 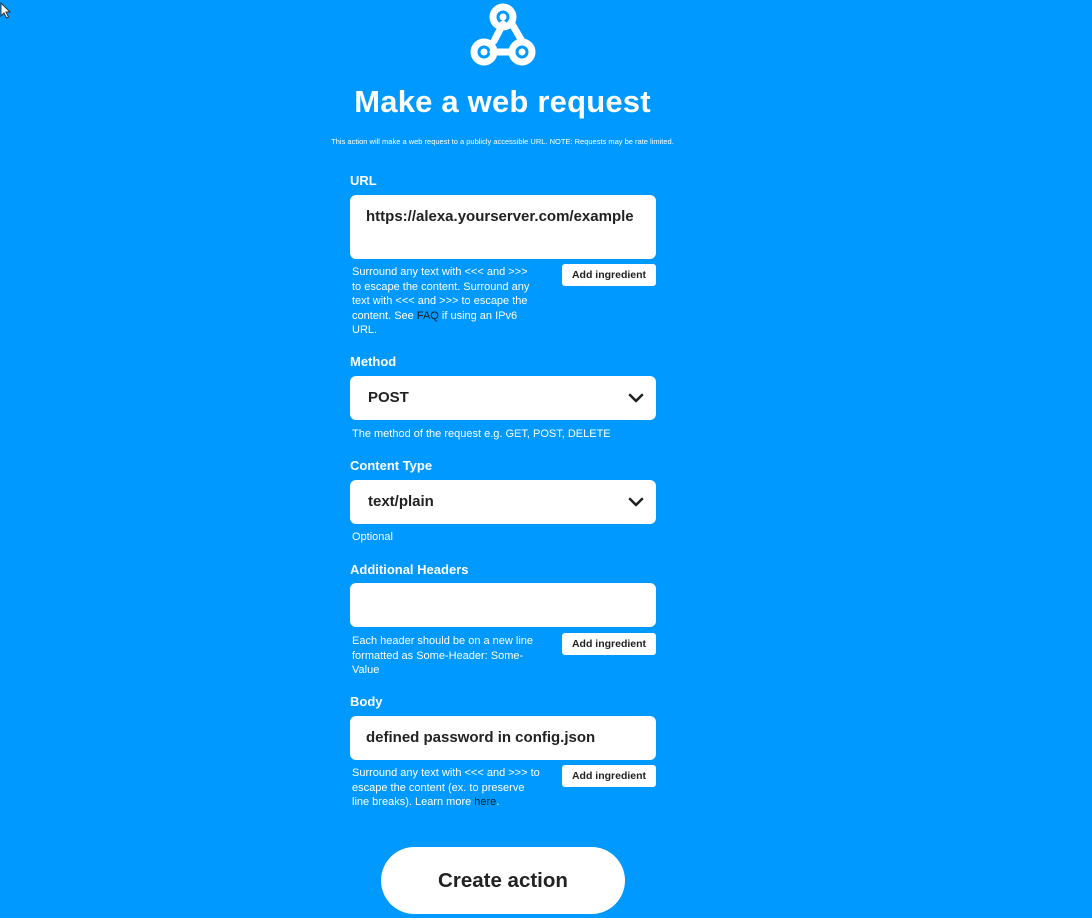 I want to click on body-label: Body, so click(x=366, y=701).